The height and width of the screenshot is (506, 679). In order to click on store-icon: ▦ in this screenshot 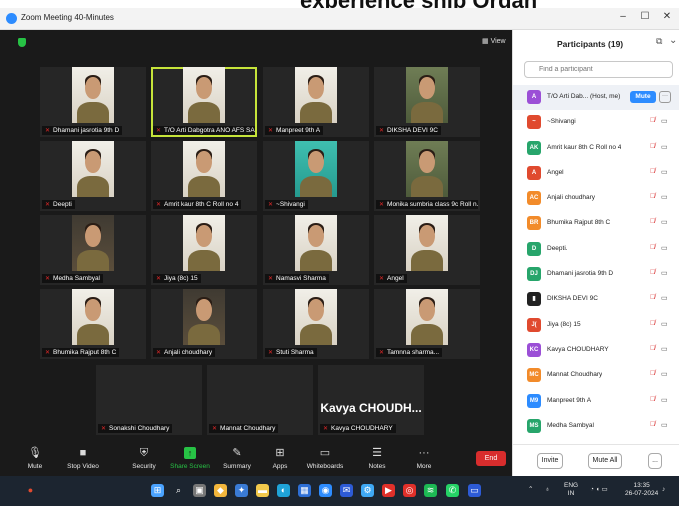, I will do `click(304, 490)`.